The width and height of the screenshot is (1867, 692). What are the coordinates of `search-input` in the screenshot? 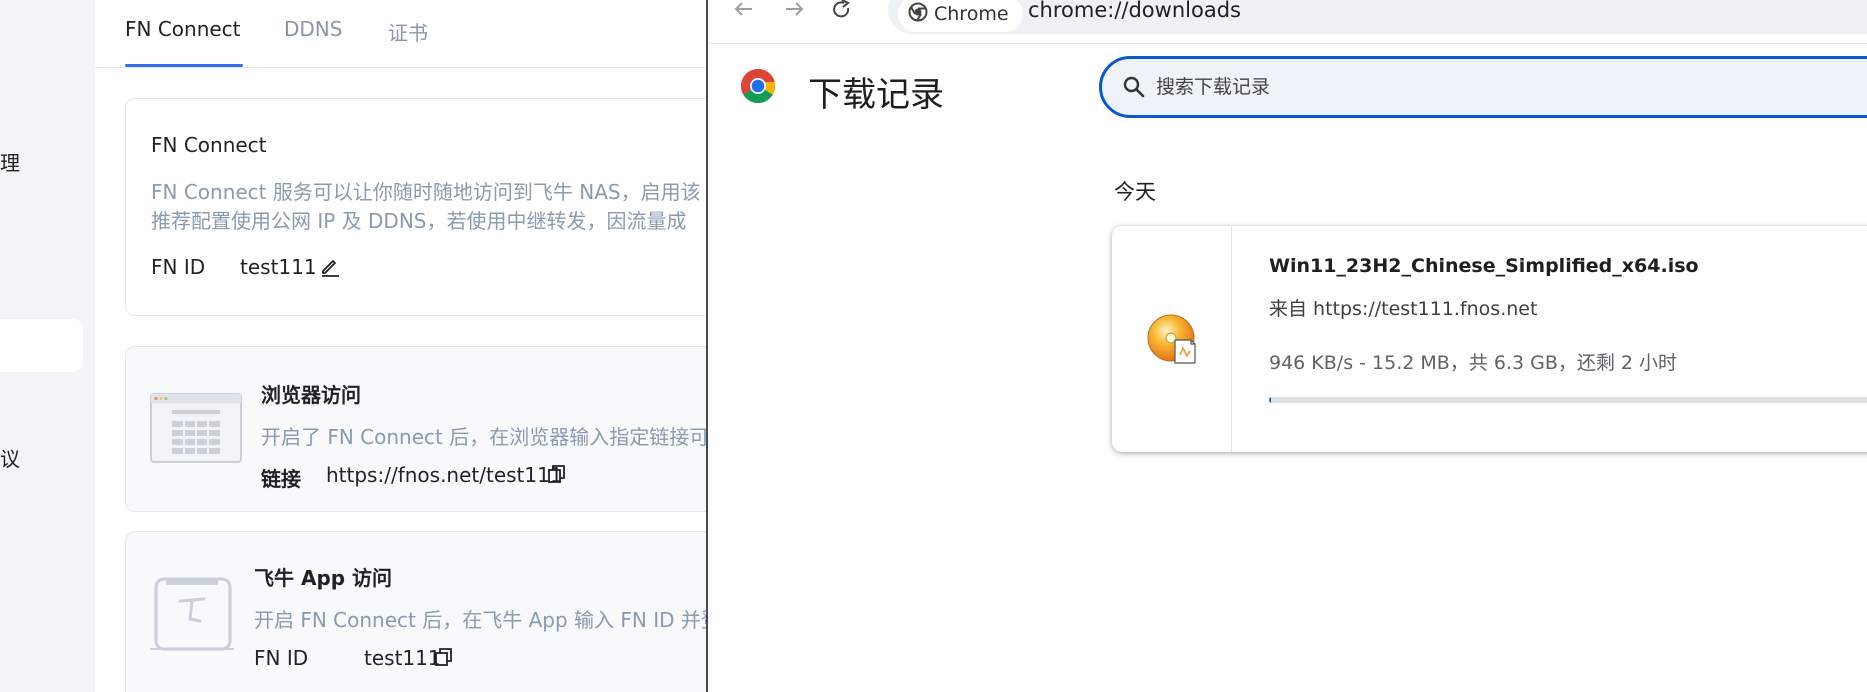 It's located at (1456, 87).